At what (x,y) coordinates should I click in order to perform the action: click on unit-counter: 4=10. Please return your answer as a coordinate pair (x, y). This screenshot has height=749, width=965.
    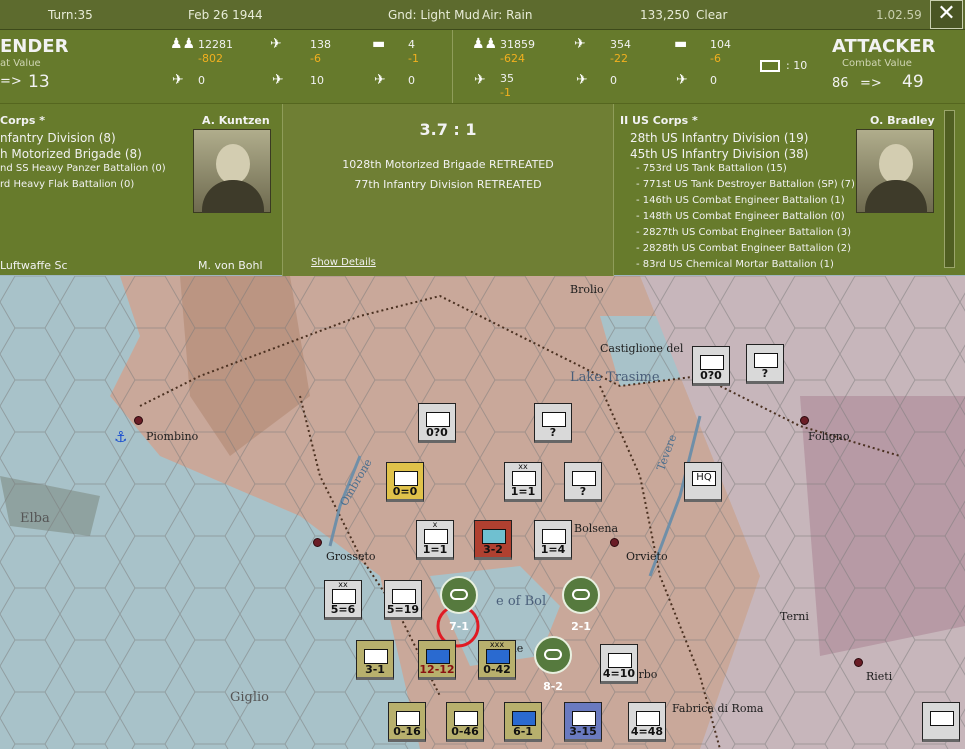
    Looking at the image, I should click on (619, 664).